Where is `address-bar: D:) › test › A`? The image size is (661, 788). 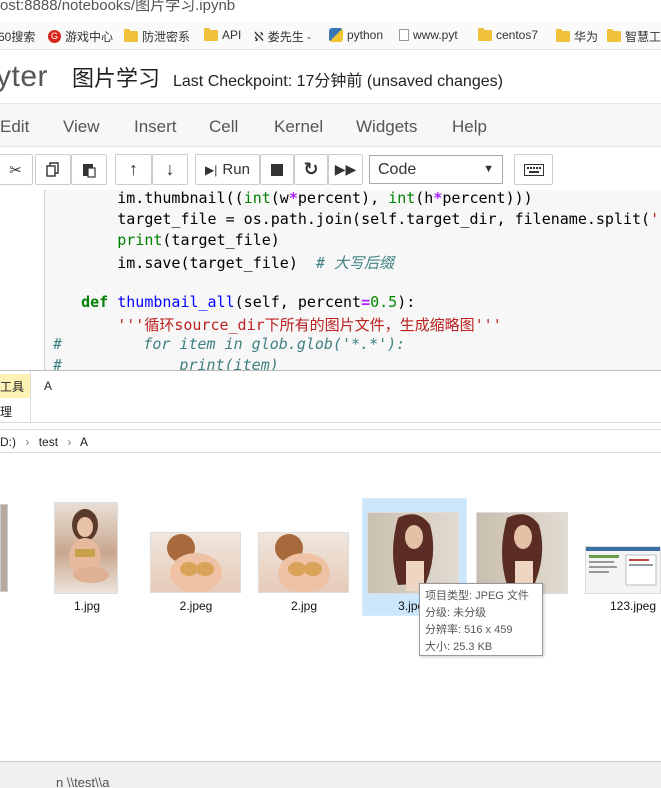 address-bar: D:) › test › A is located at coordinates (330, 441).